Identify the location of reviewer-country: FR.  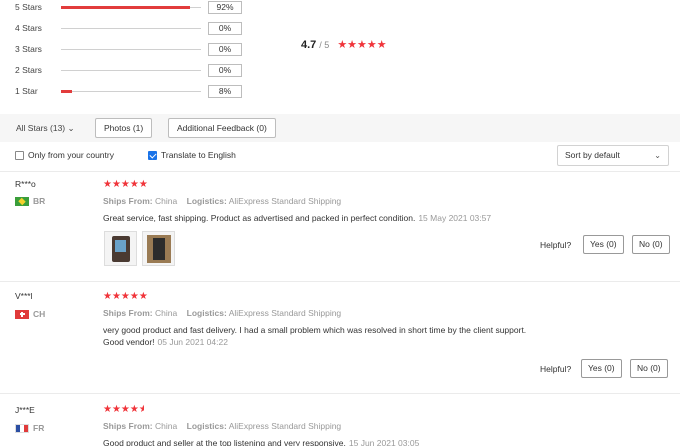
(29, 428).